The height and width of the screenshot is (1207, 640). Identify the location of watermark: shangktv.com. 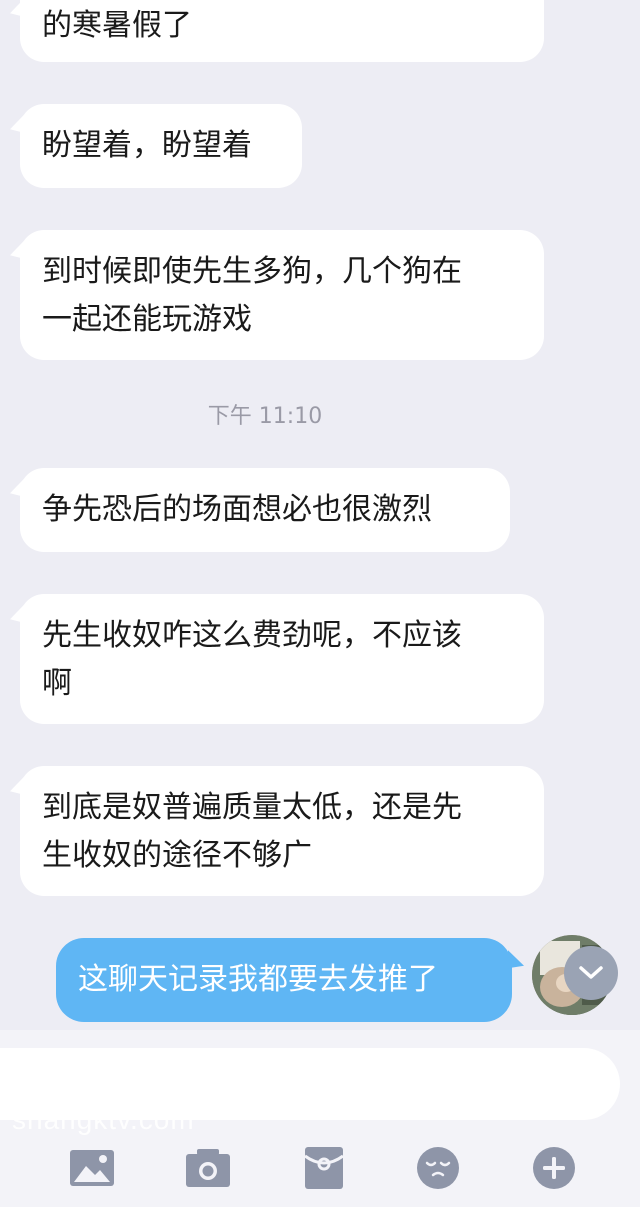
(103, 1119).